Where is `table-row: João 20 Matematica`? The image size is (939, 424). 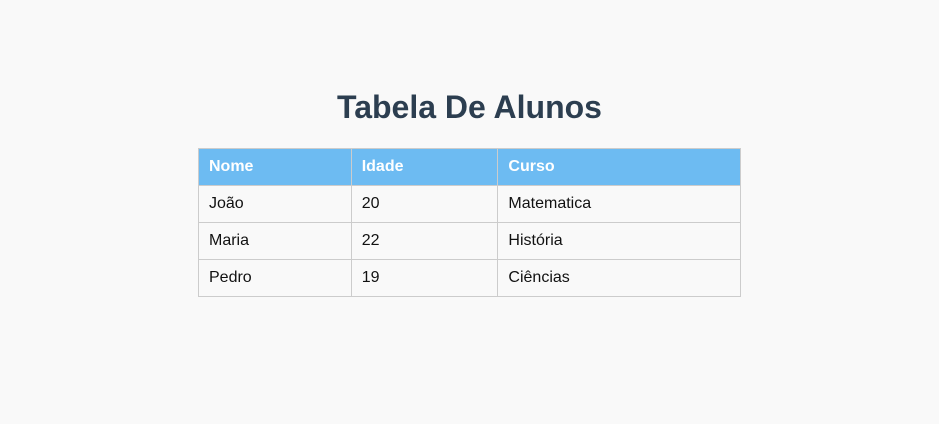 table-row: João 20 Matematica is located at coordinates (469, 204).